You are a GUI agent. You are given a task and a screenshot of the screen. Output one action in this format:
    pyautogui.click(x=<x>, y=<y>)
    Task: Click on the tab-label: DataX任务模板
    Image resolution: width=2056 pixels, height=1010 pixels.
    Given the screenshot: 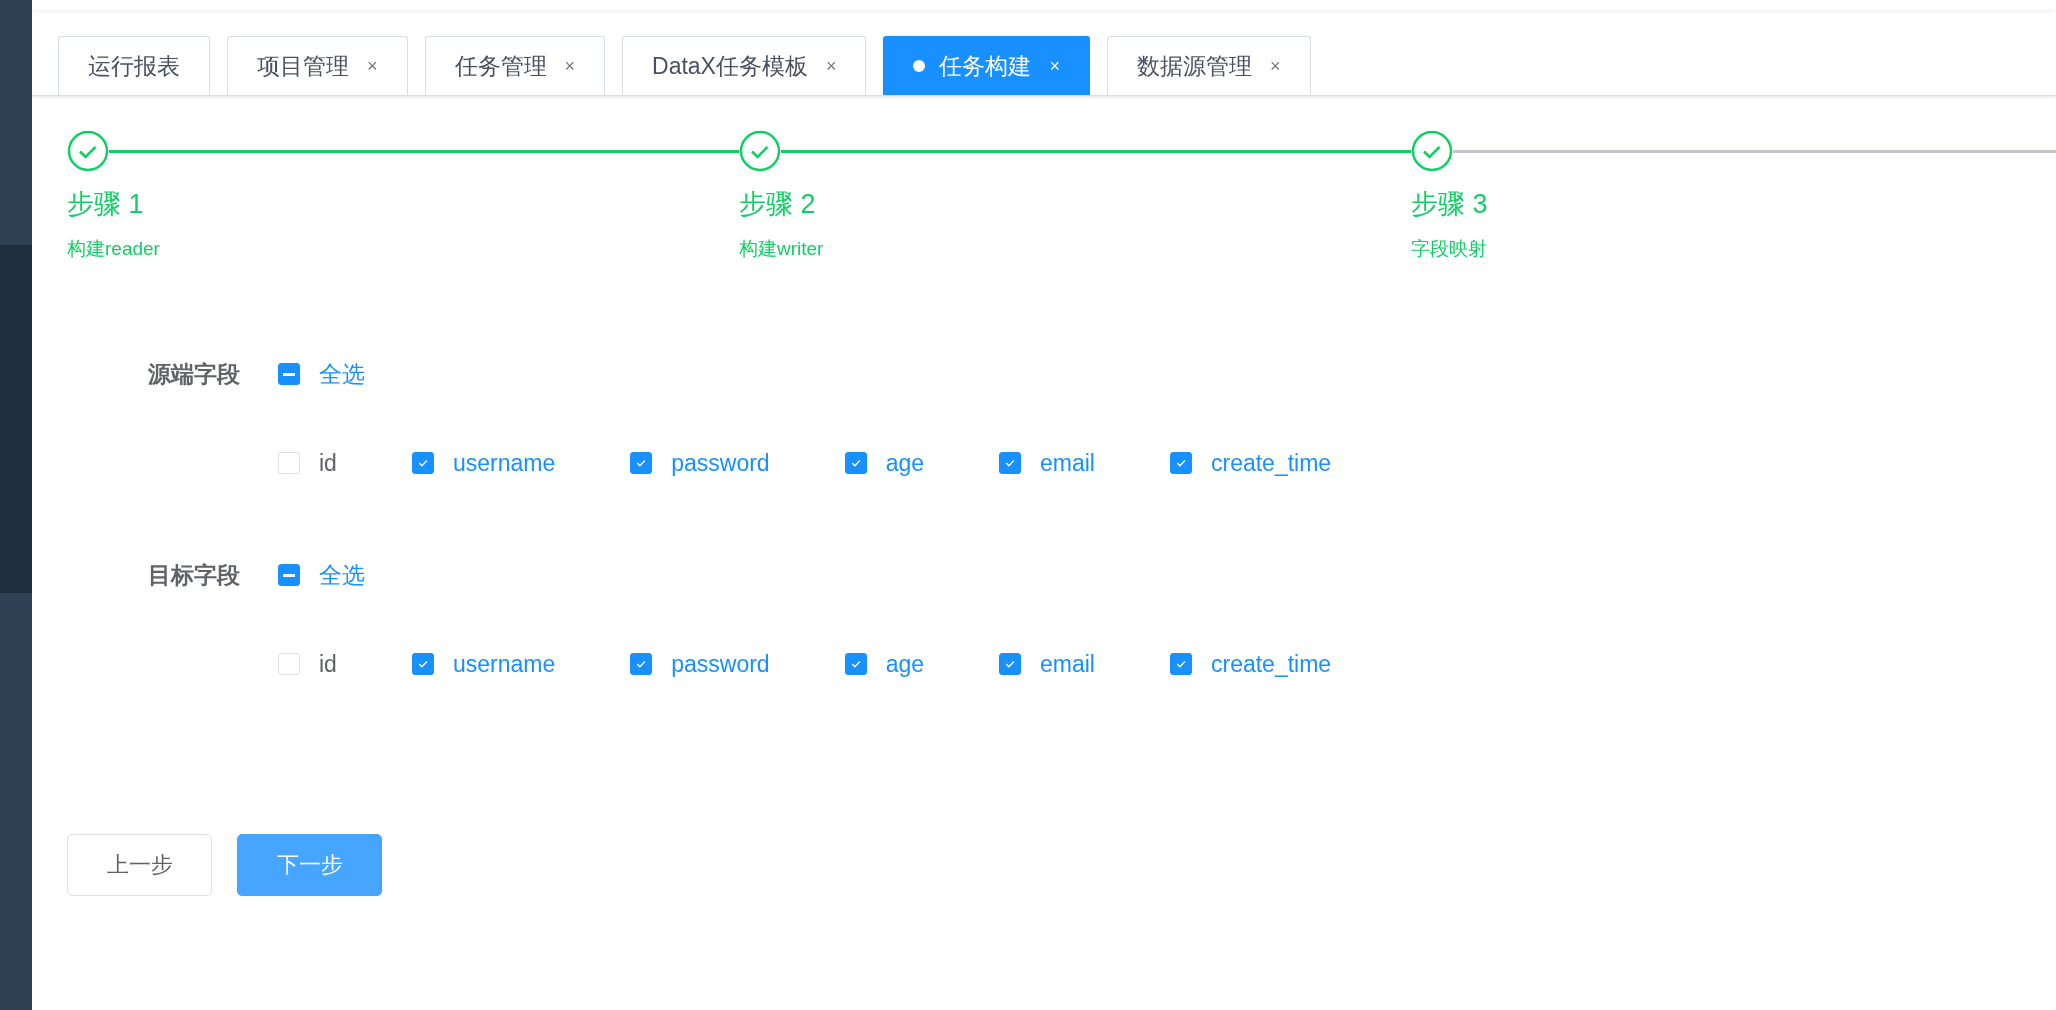 What is the action you would take?
    pyautogui.click(x=730, y=66)
    